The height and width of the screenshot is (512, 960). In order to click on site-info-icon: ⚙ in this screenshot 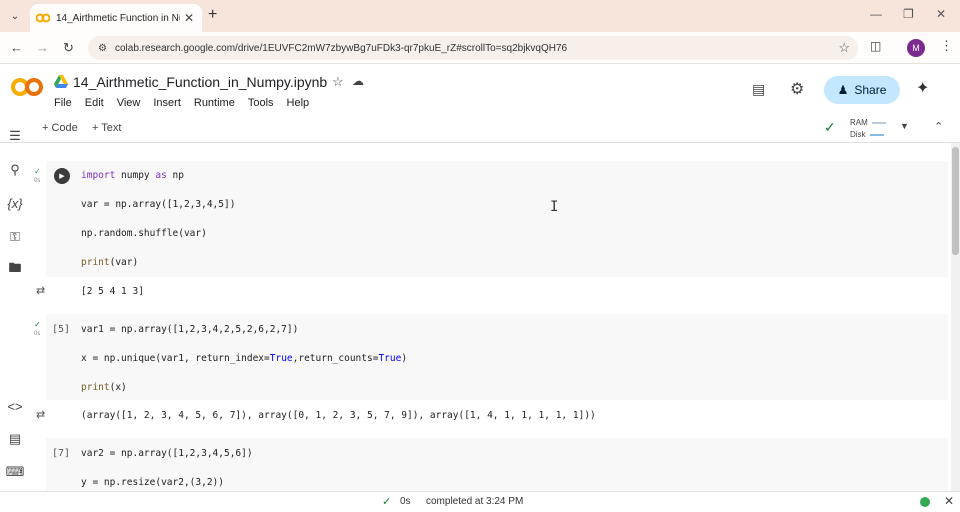, I will do `click(102, 48)`.